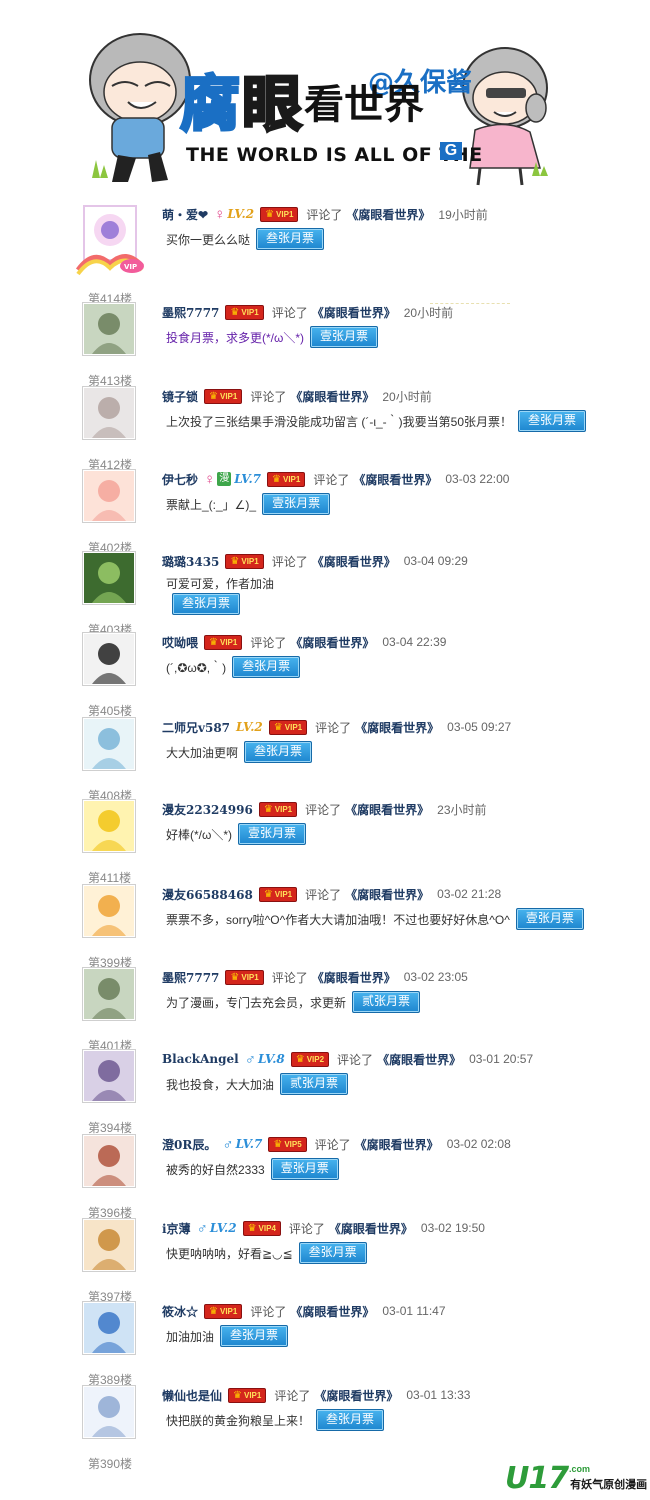  What do you see at coordinates (110, 1464) in the screenshot?
I see `floor-number: 第390楼` at bounding box center [110, 1464].